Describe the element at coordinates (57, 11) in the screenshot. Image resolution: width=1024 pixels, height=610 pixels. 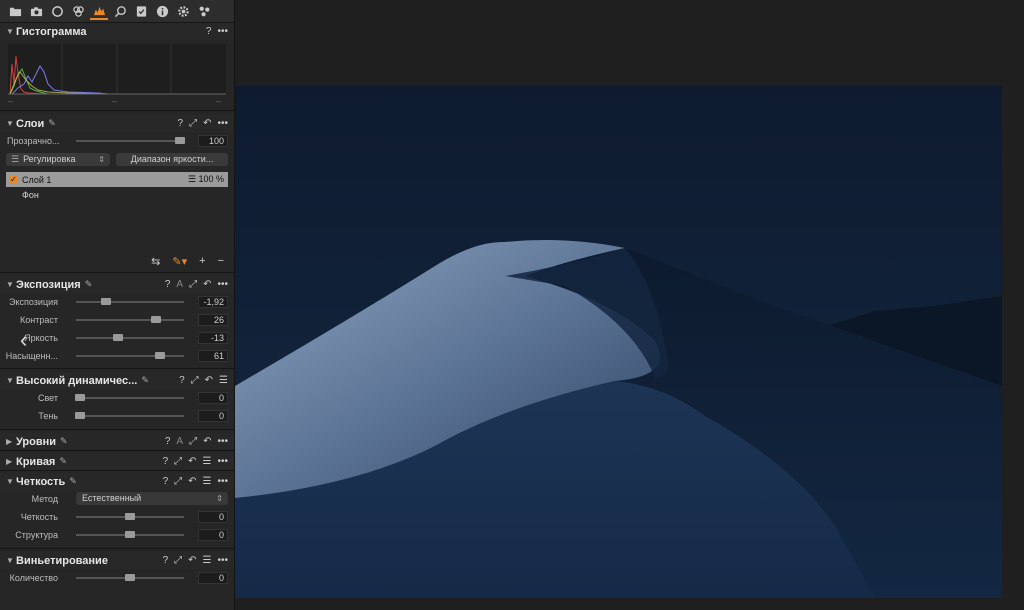
I see `circle-icon` at that location.